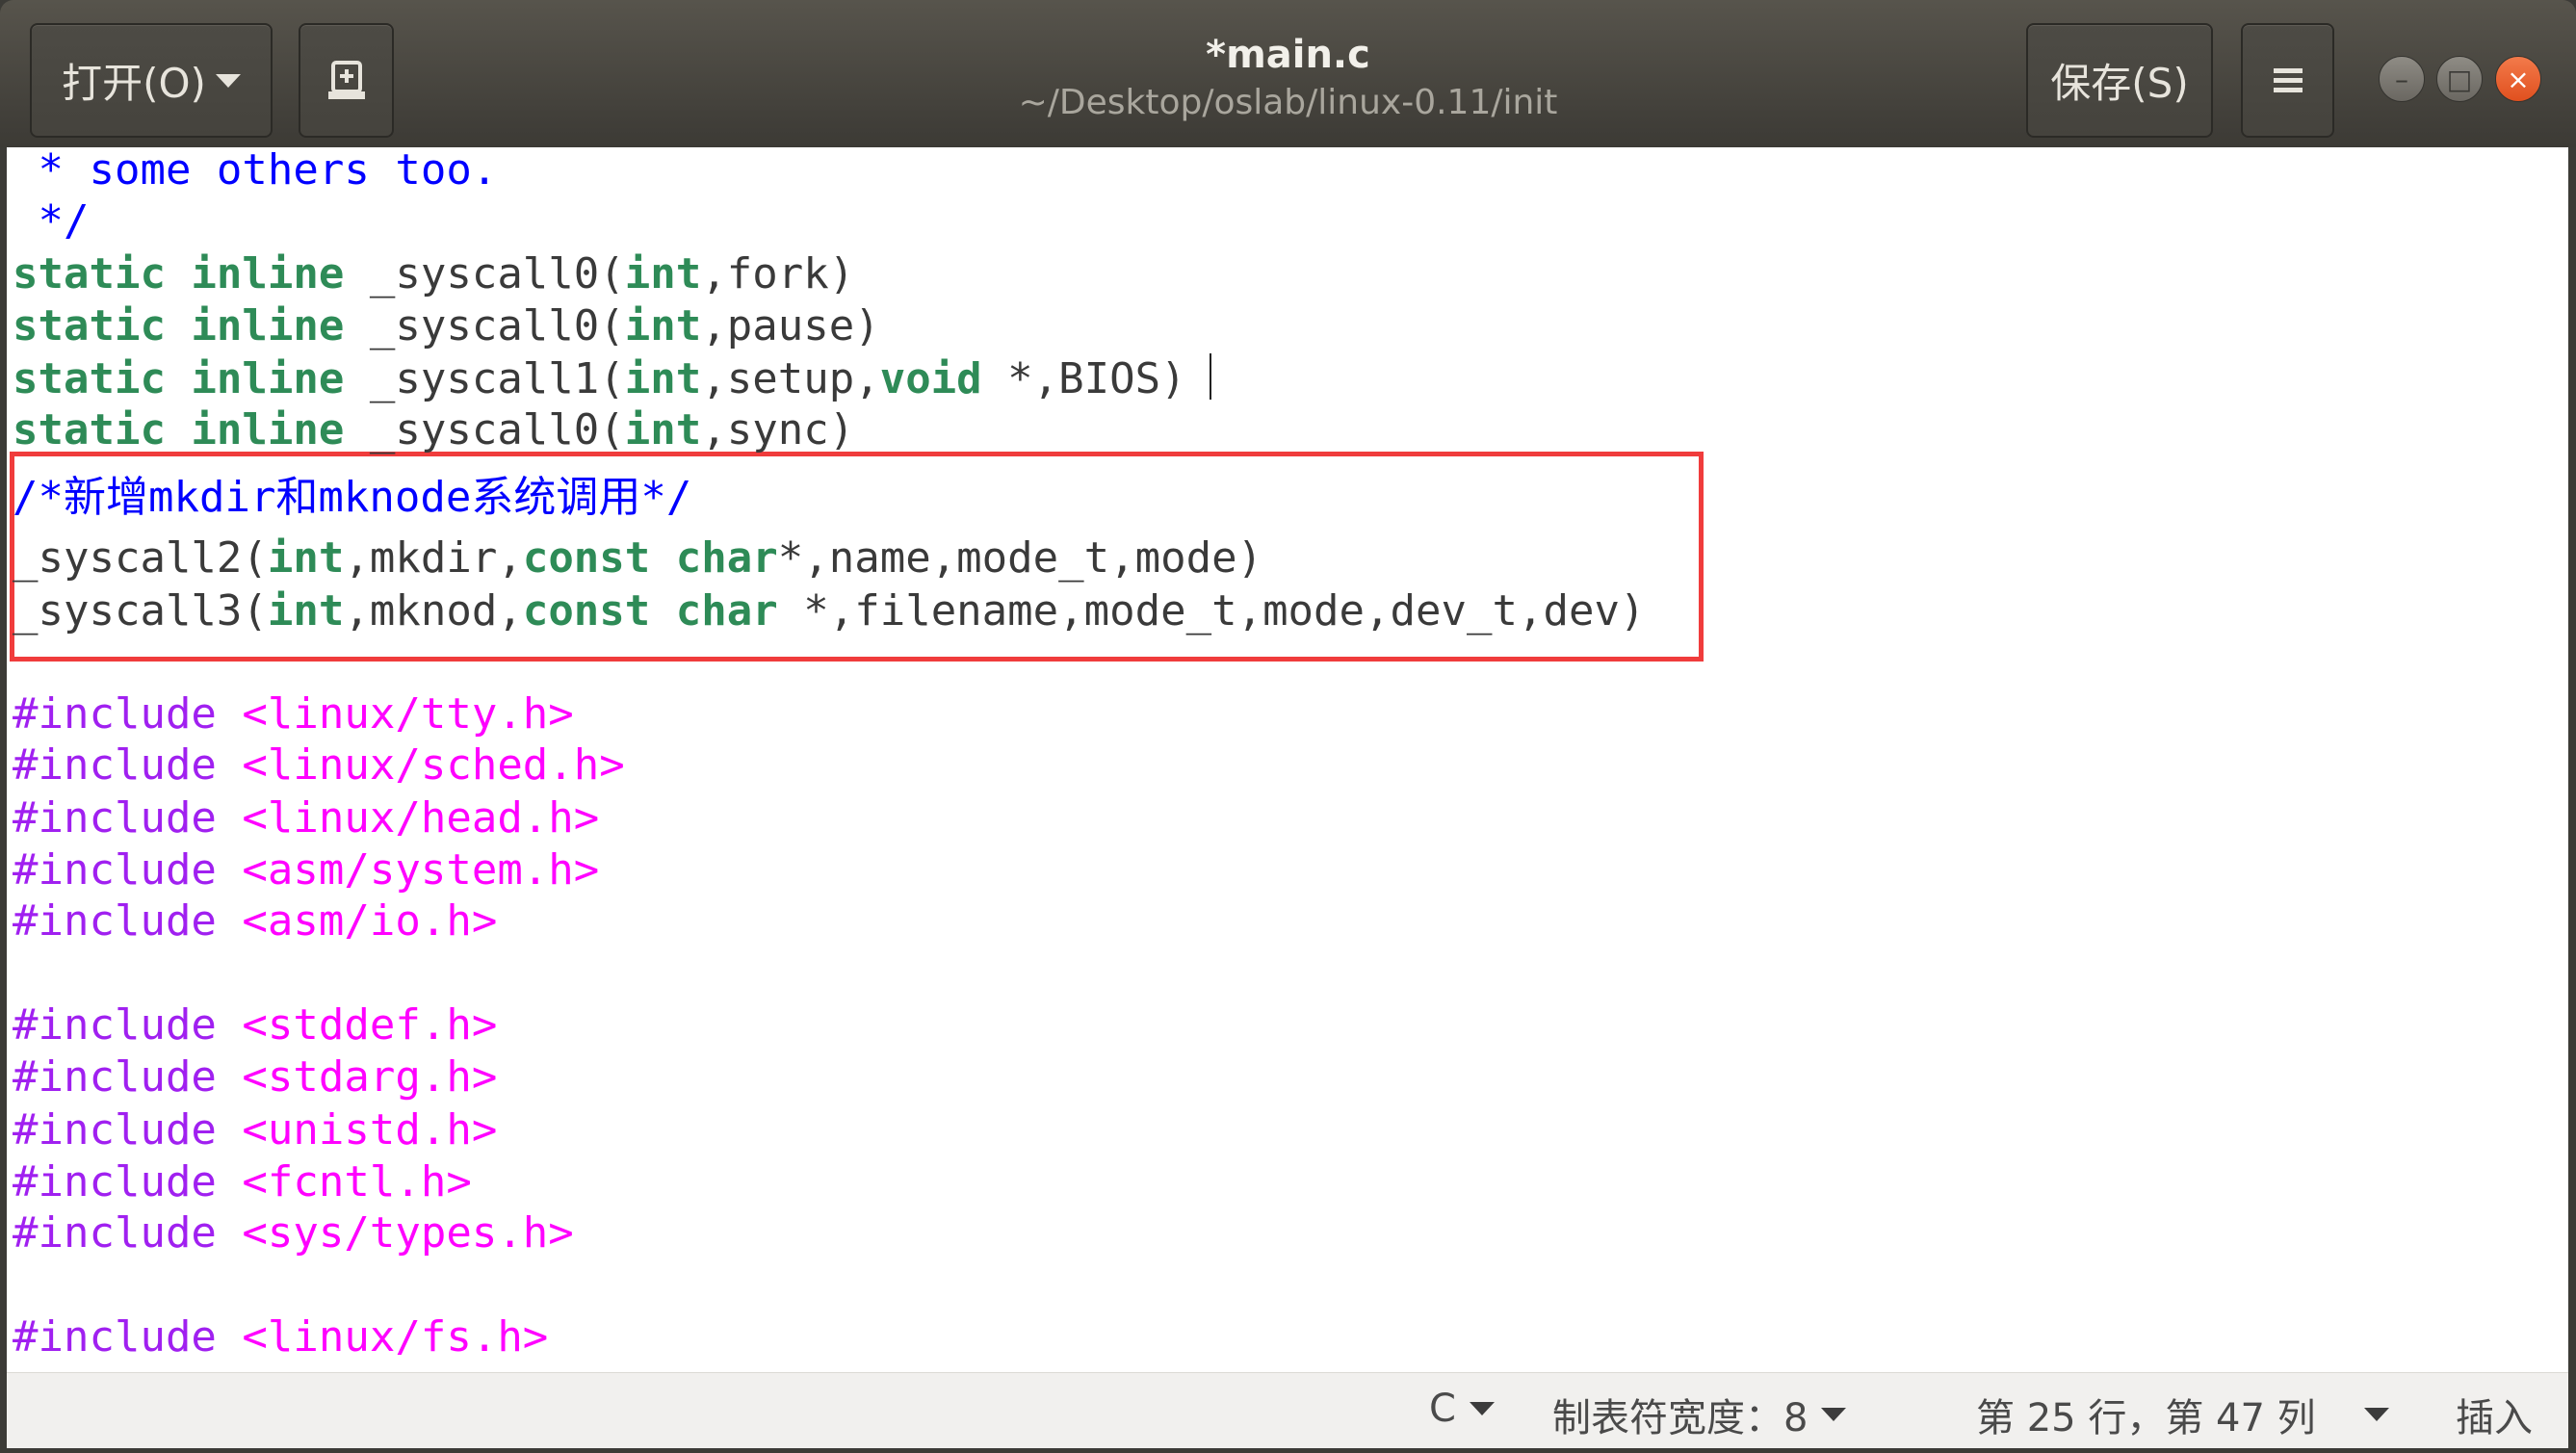 This screenshot has width=2576, height=1453. What do you see at coordinates (408, 870) in the screenshot?
I see `code-include-path: <asm/system.h>` at bounding box center [408, 870].